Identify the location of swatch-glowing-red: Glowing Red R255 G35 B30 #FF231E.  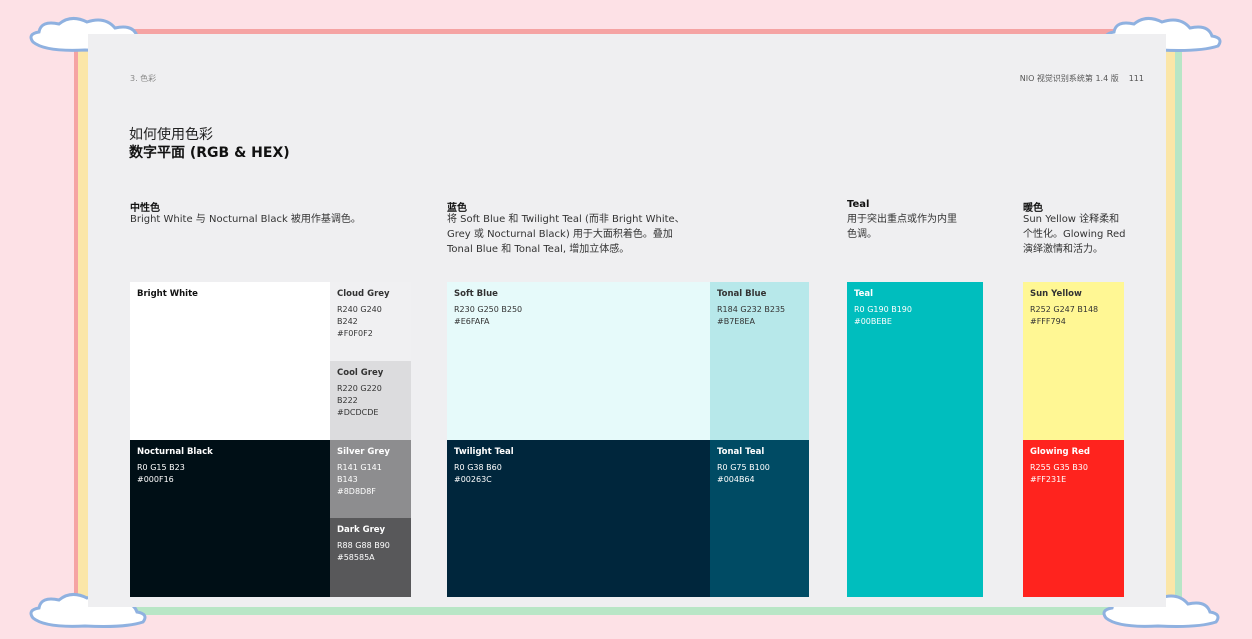
(1073, 518).